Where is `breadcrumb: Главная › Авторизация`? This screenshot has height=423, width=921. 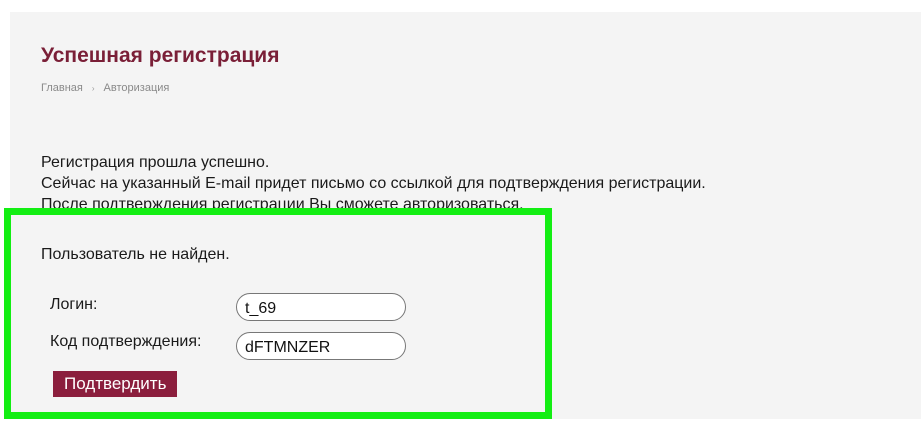 breadcrumb: Главная › Авторизация is located at coordinates (105, 88).